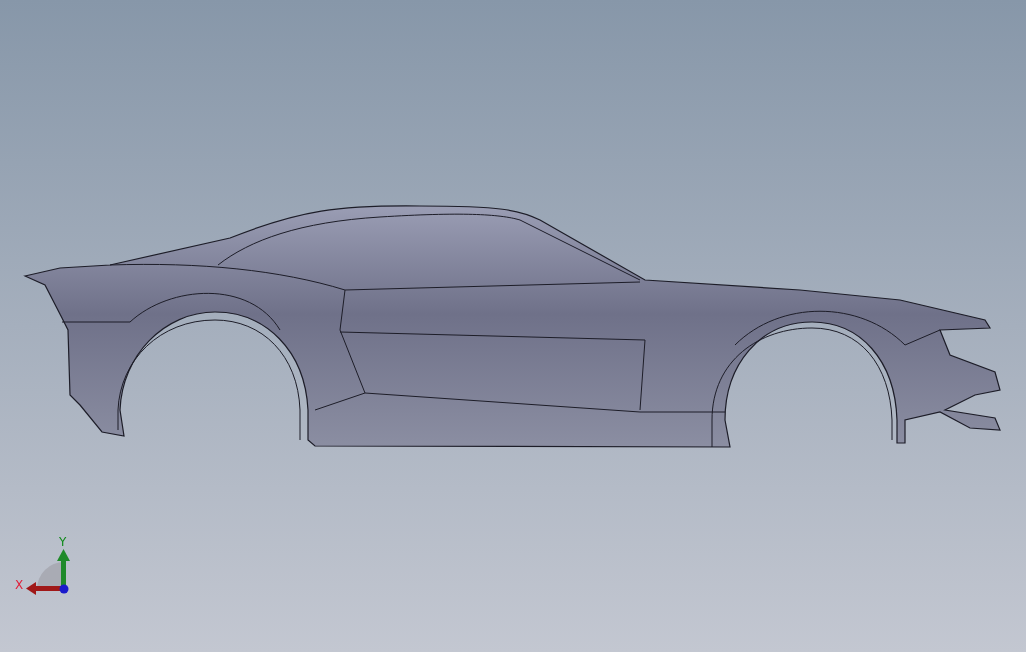 The image size is (1026, 652). What do you see at coordinates (63, 542) in the screenshot?
I see `y-axis-label: Y` at bounding box center [63, 542].